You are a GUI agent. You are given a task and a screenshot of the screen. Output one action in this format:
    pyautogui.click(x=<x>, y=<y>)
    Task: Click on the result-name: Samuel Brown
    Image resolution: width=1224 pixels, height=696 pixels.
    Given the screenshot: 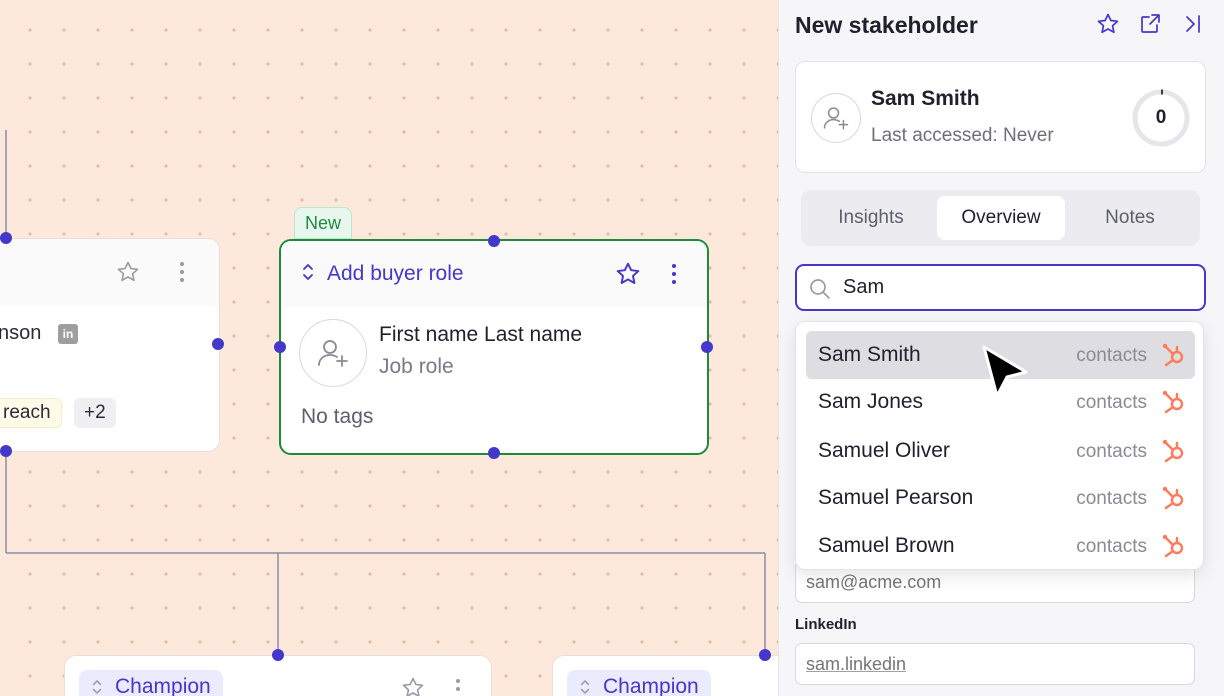 What is the action you would take?
    pyautogui.click(x=886, y=545)
    